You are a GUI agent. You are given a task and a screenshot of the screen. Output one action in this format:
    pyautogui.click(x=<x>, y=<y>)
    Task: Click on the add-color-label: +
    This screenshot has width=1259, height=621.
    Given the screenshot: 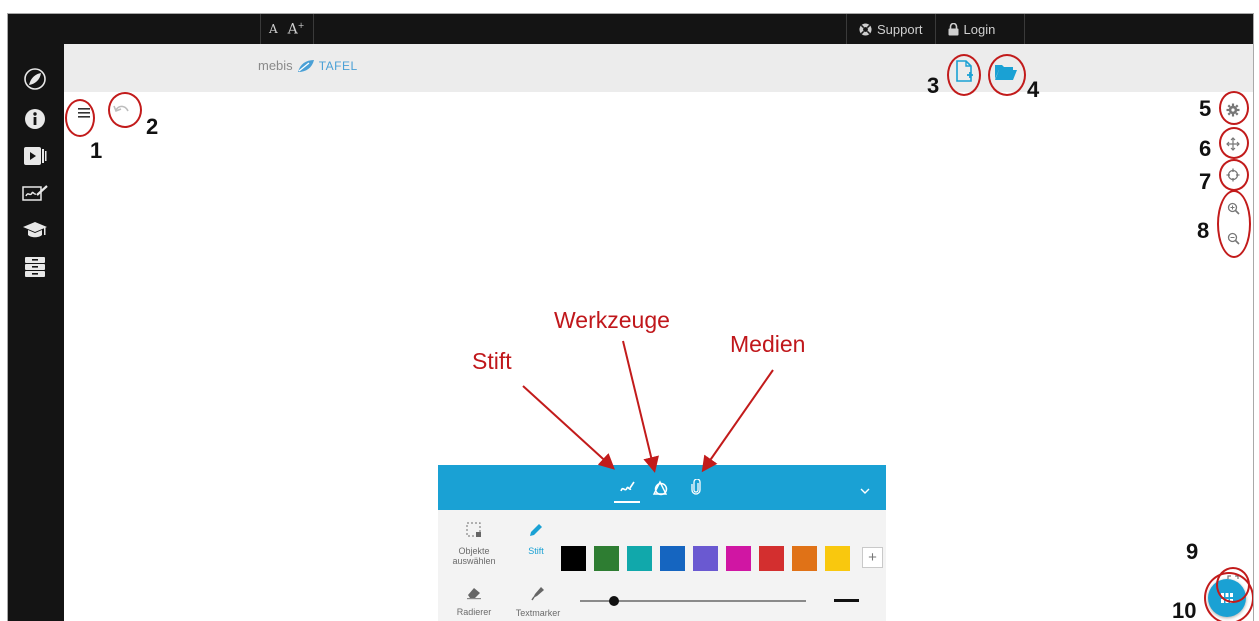 What is the action you would take?
    pyautogui.click(x=872, y=557)
    